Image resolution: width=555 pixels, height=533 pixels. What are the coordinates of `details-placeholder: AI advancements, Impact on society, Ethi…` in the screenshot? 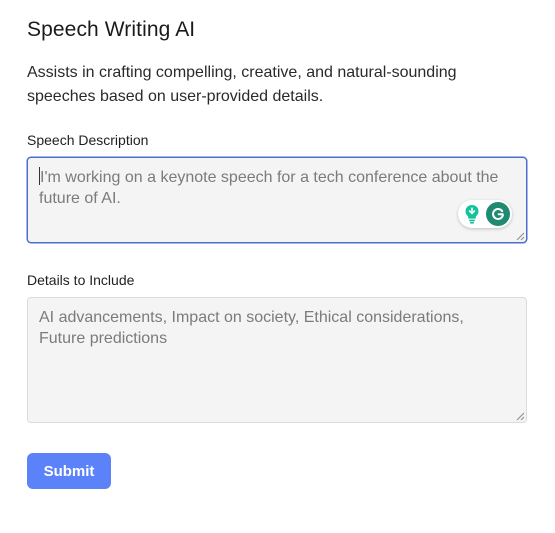 It's located at (251, 328).